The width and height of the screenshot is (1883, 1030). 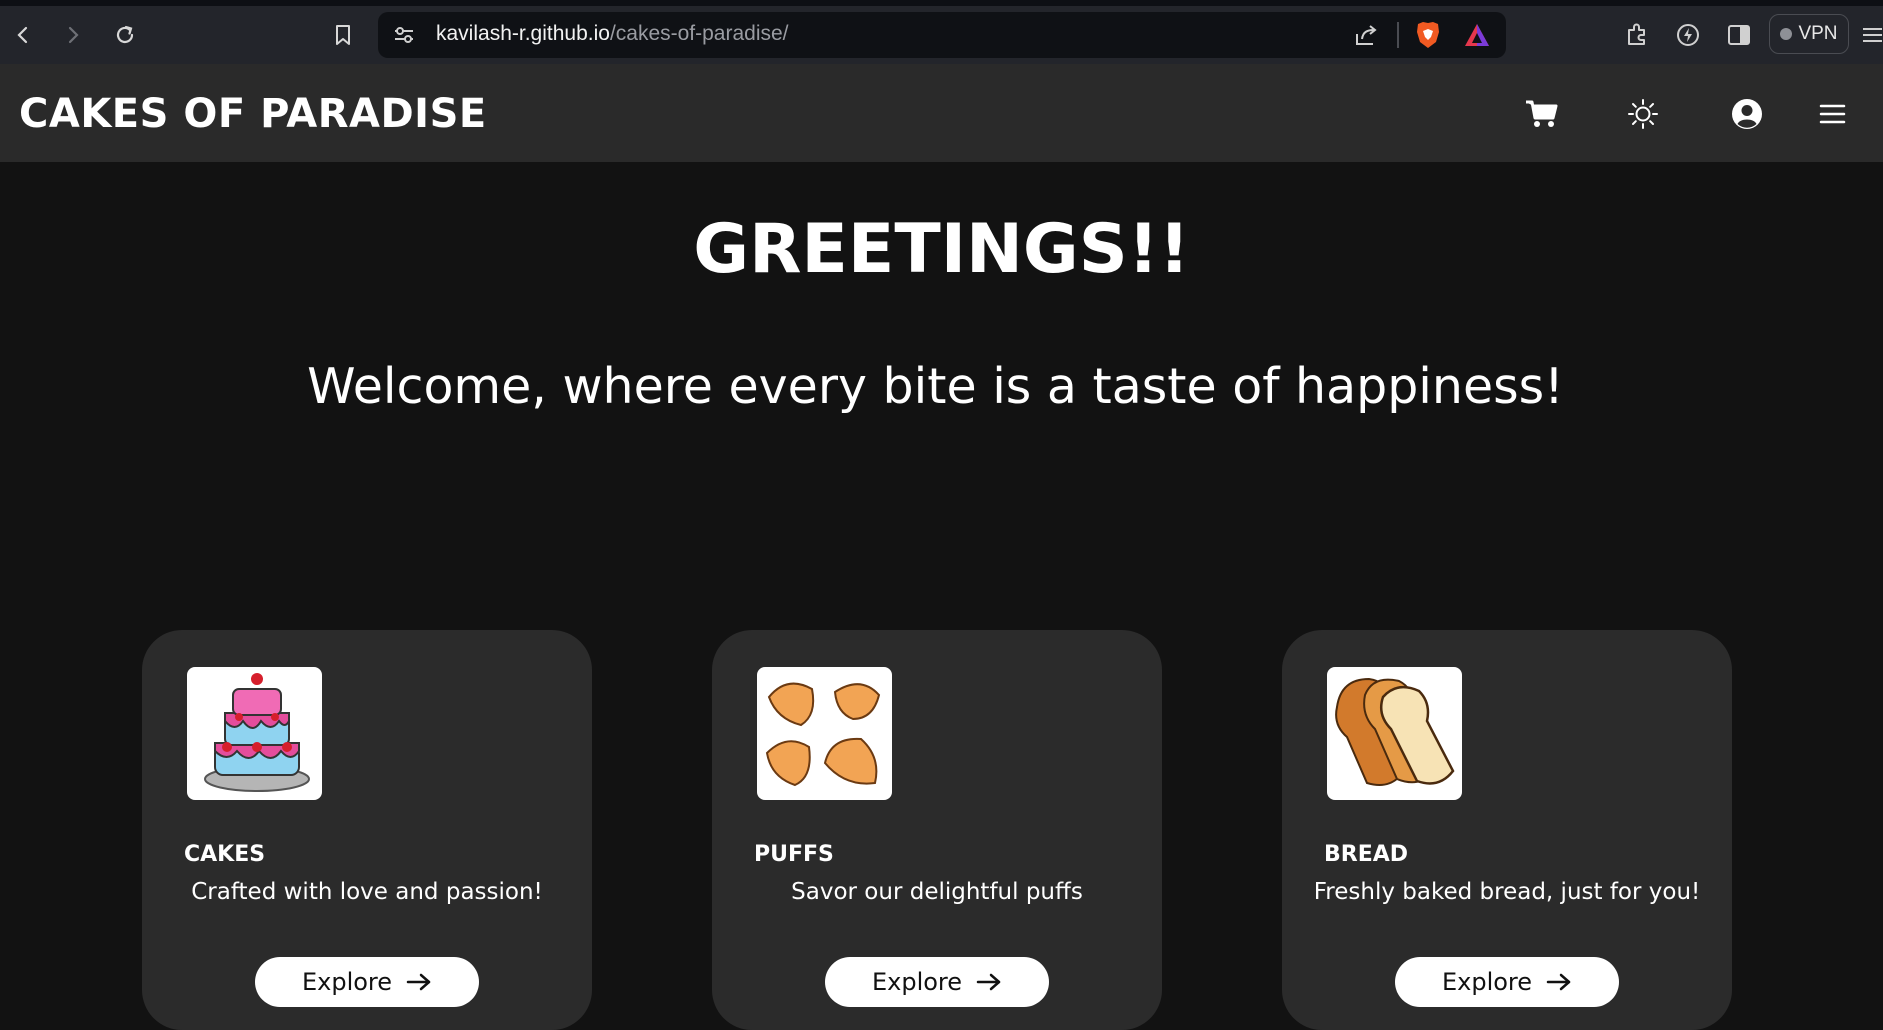 I want to click on theme-sun-icon, so click(x=1643, y=114).